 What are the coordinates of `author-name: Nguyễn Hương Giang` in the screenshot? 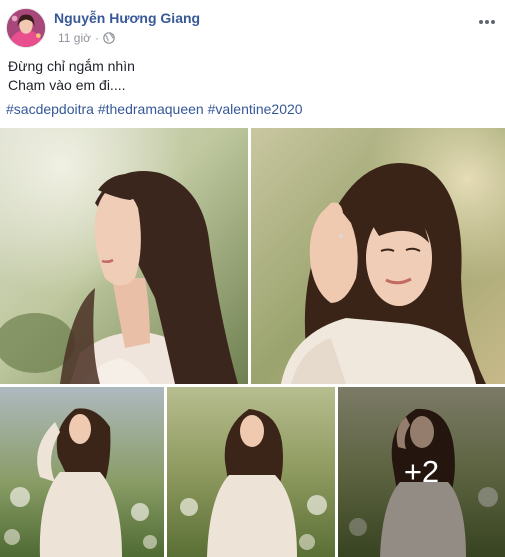 It's located at (127, 18).